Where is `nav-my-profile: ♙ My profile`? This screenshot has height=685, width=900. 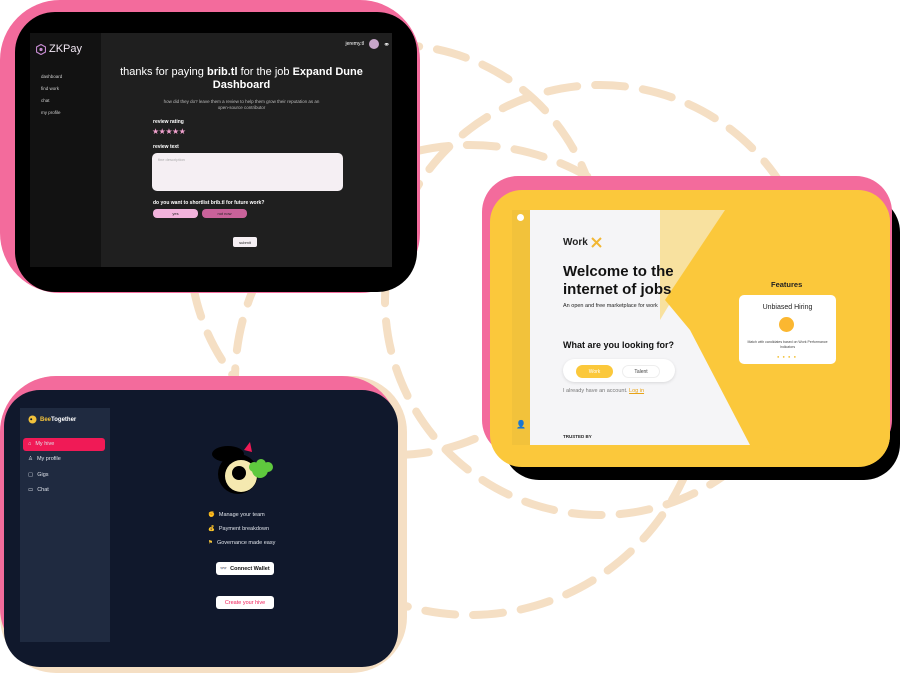
nav-my-profile: ♙ My profile is located at coordinates (44, 459).